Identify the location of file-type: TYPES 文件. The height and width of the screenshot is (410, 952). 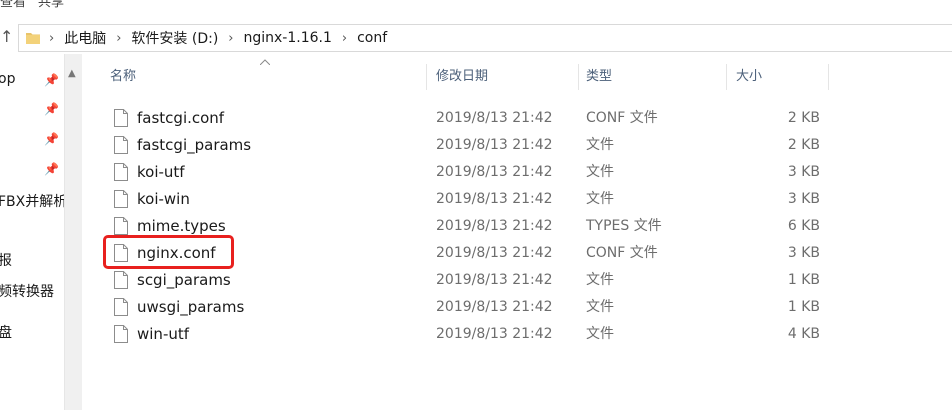
(624, 226).